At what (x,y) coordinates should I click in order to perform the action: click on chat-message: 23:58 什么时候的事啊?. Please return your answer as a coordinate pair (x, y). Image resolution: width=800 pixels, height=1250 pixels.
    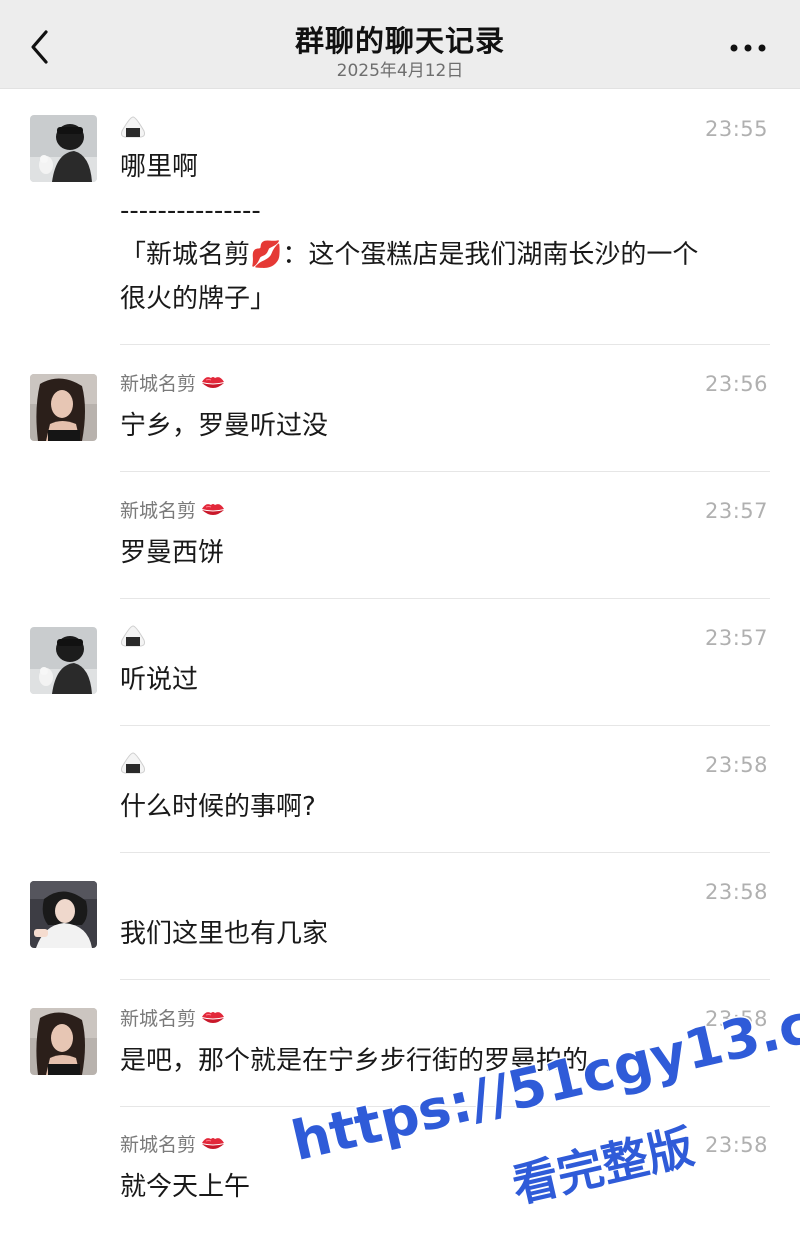
    Looking at the image, I should click on (400, 801).